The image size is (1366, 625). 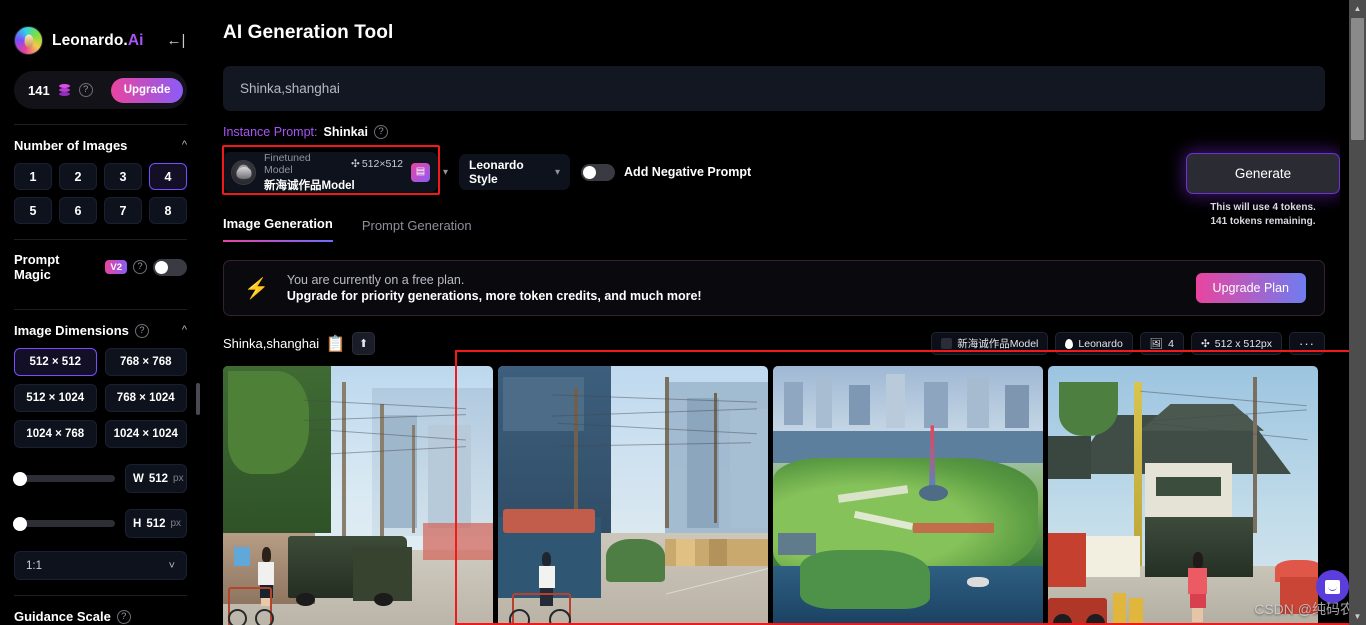 I want to click on chip-more: ···, so click(x=1307, y=343).